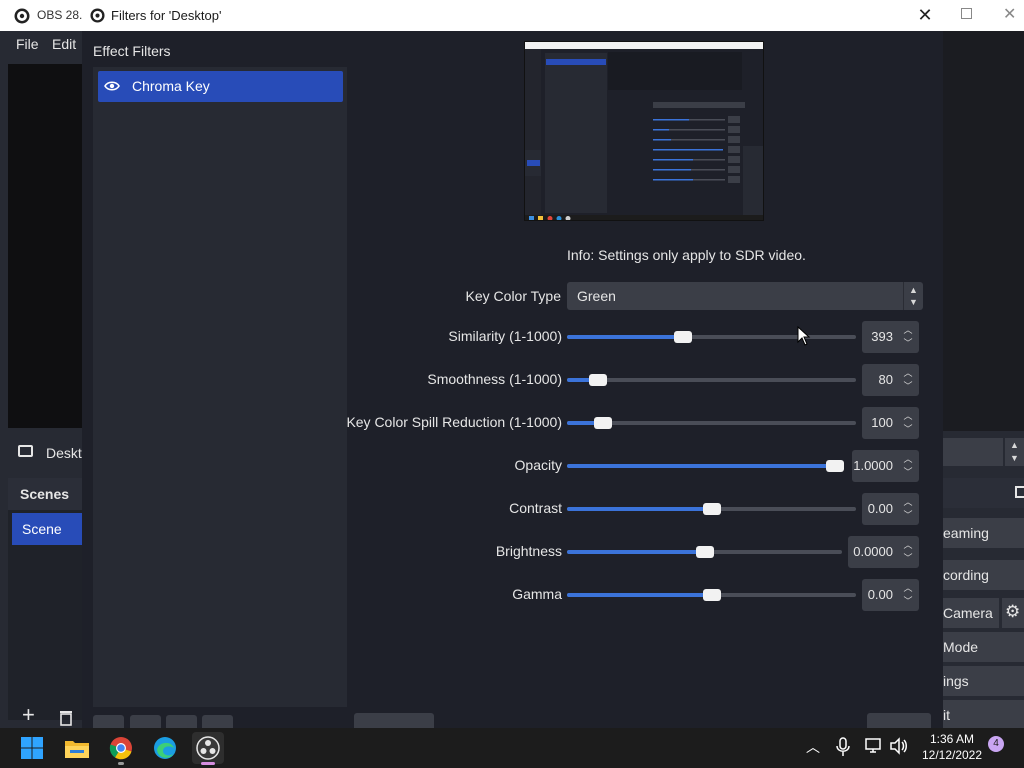 The image size is (1024, 768). Describe the element at coordinates (971, 613) in the screenshot. I see `virtual-camera-button: Camera` at that location.